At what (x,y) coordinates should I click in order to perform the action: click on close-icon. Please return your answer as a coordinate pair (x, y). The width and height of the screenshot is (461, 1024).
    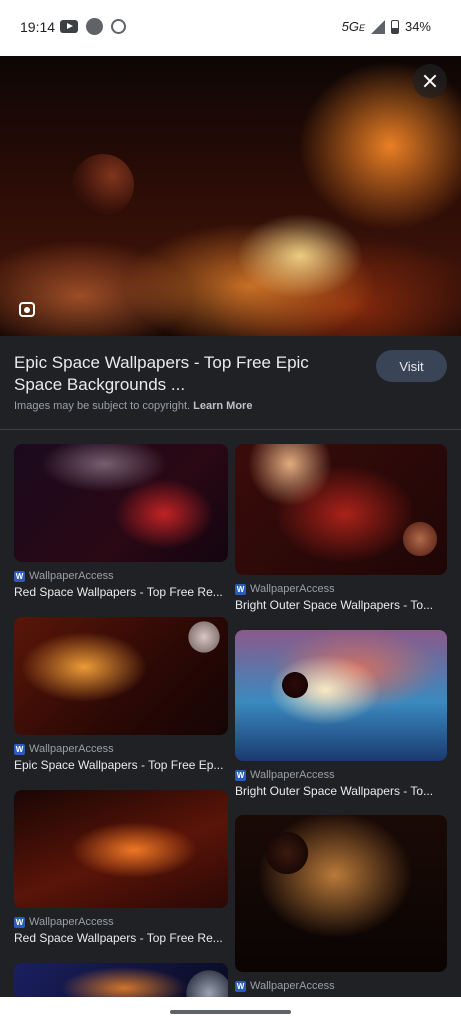
    Looking at the image, I should click on (430, 81).